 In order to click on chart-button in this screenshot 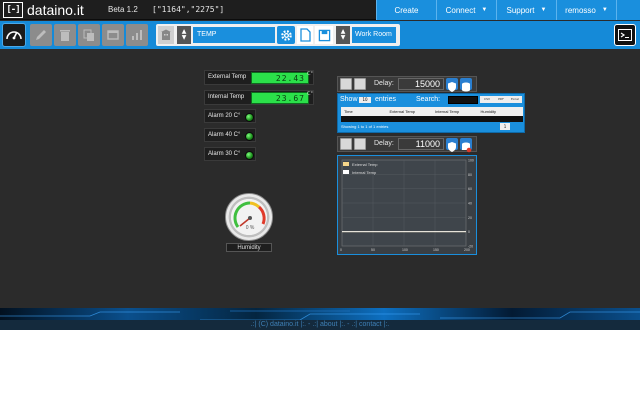, I will do `click(137, 35)`.